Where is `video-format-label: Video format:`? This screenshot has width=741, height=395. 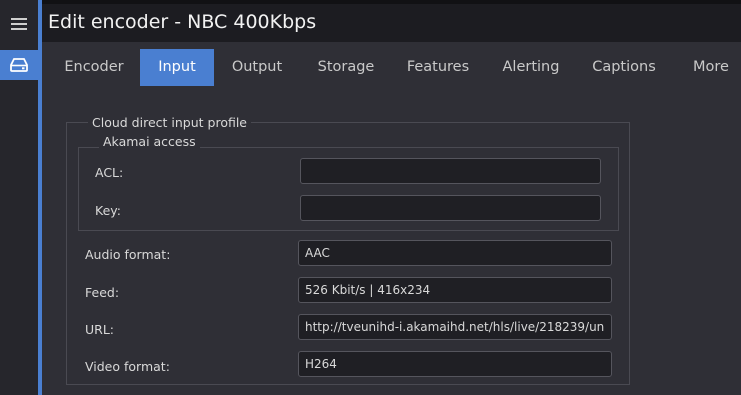 video-format-label: Video format: is located at coordinates (127, 366).